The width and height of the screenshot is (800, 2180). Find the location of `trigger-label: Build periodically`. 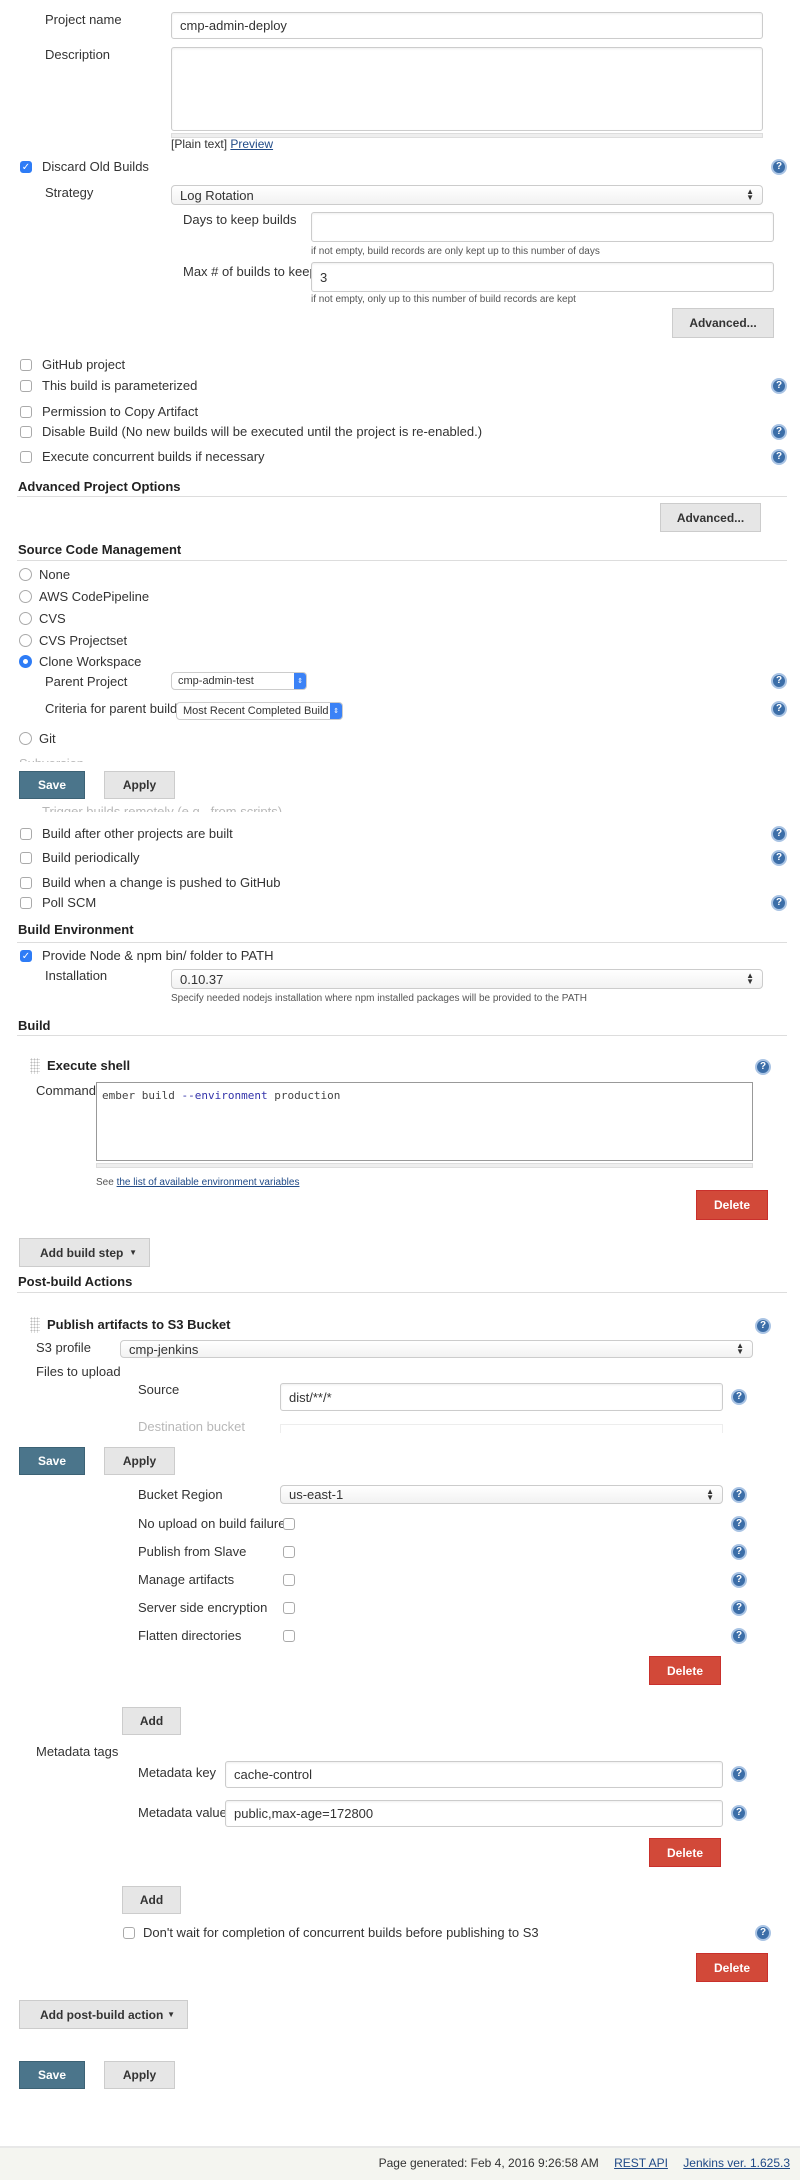

trigger-label: Build periodically is located at coordinates (91, 857).